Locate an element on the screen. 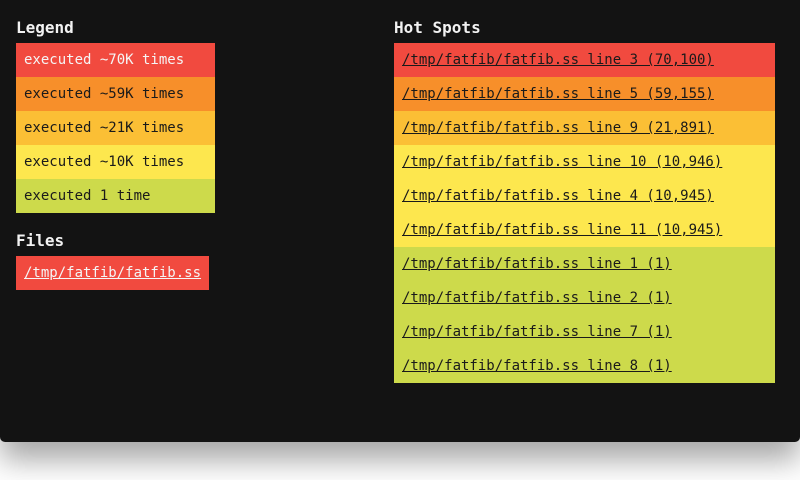 The height and width of the screenshot is (480, 800). hotspot-row: /tmp/fatfib/fatfib.ss line 4 (10,945) is located at coordinates (584, 196).